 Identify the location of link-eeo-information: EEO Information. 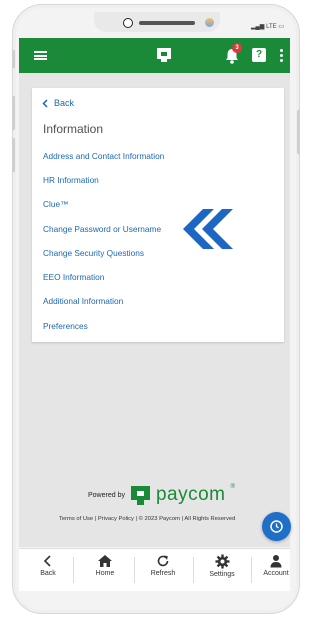
(73, 277).